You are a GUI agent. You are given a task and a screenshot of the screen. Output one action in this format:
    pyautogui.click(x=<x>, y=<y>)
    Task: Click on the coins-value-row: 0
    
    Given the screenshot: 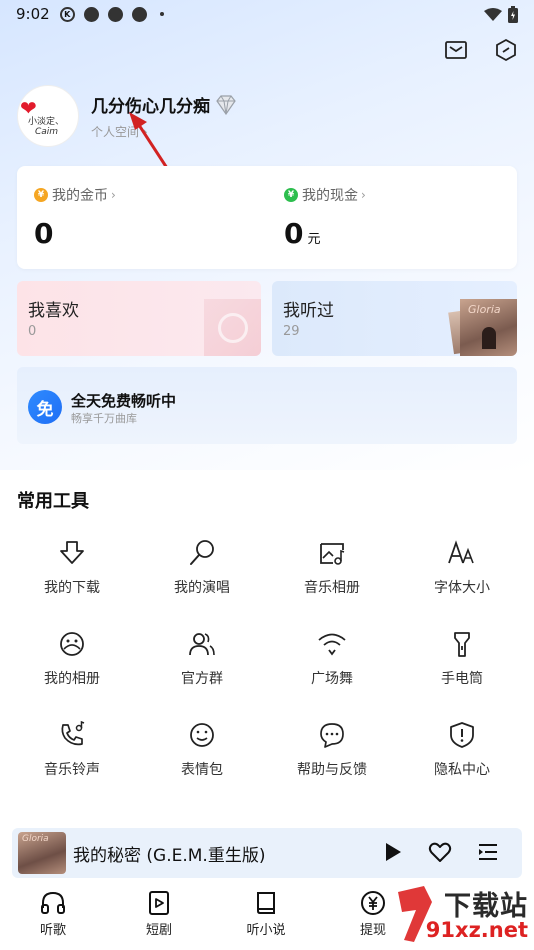 What is the action you would take?
    pyautogui.click(x=75, y=233)
    